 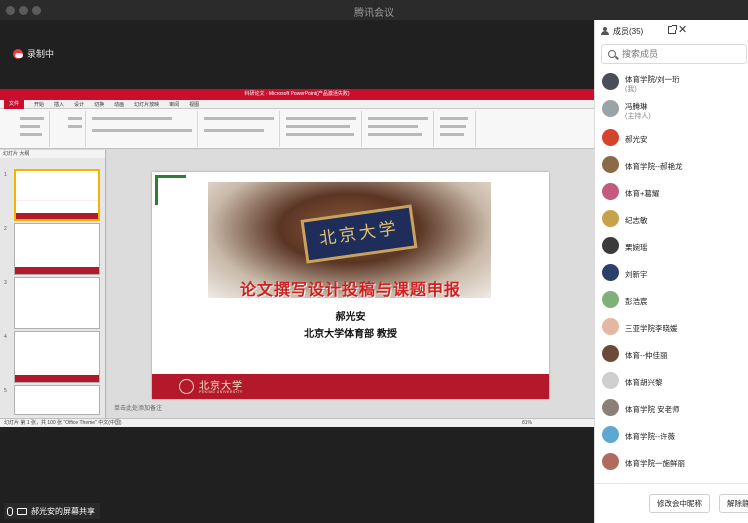 I want to click on ppt-tab-design: 设计, so click(x=79, y=104).